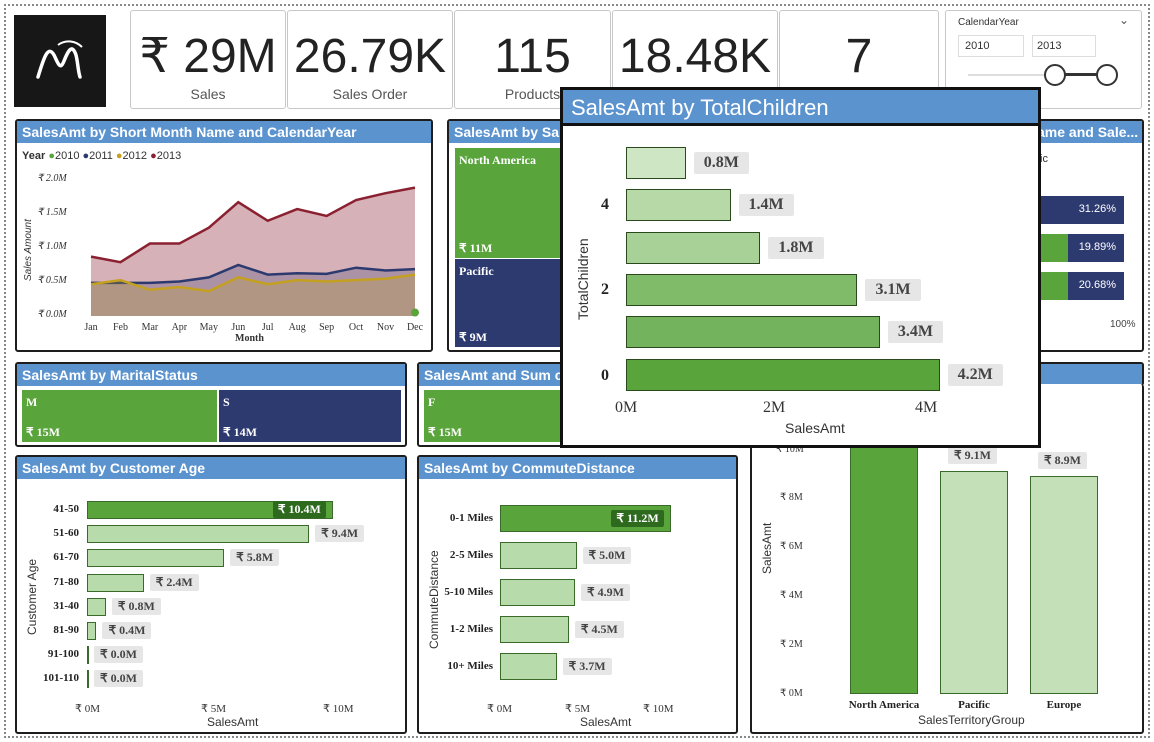 The width and height of the screenshot is (1154, 742). What do you see at coordinates (988, 22) in the screenshot?
I see `slicer-title: CalendarYear` at bounding box center [988, 22].